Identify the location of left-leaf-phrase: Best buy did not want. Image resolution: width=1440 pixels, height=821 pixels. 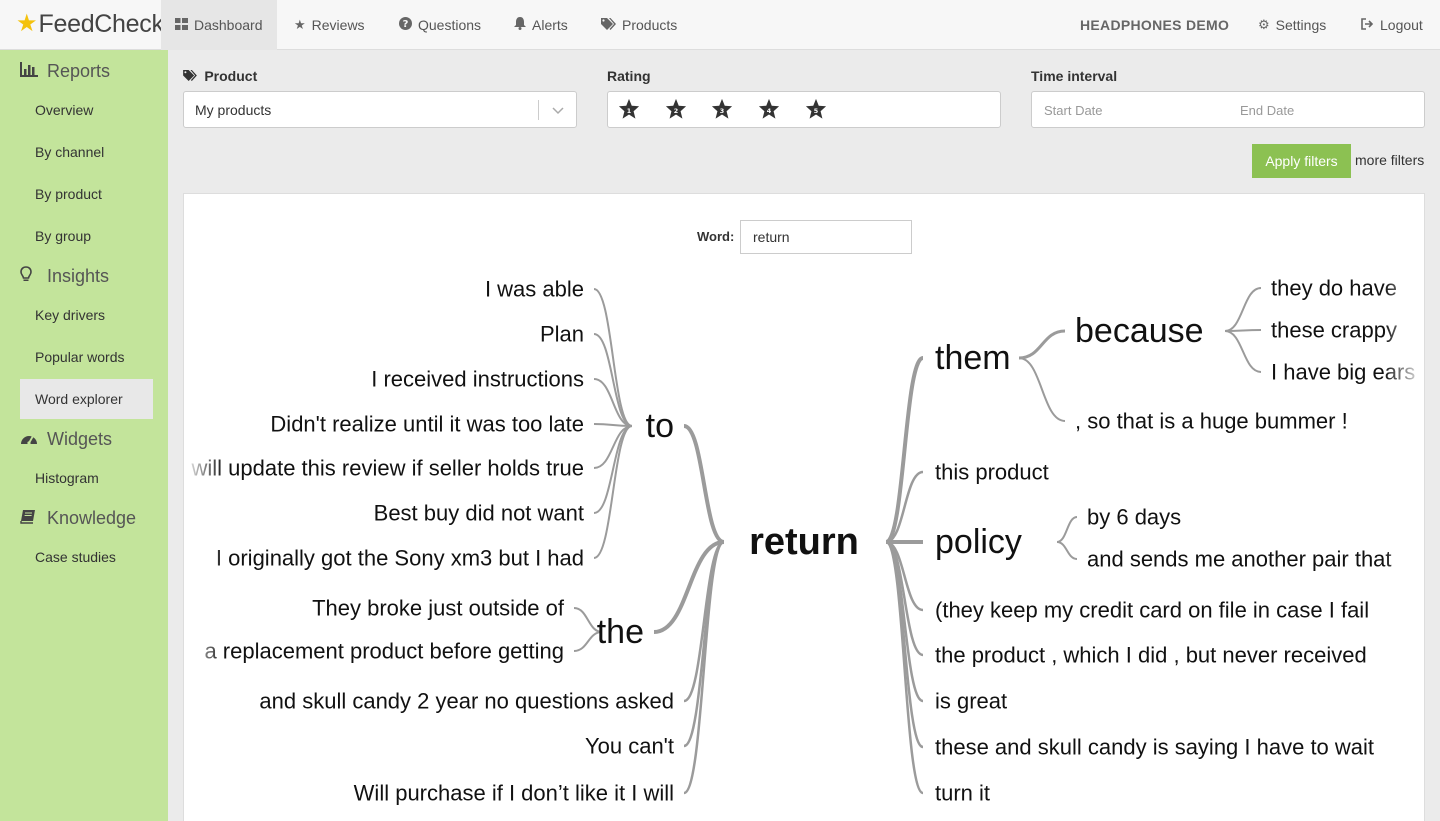
(479, 513).